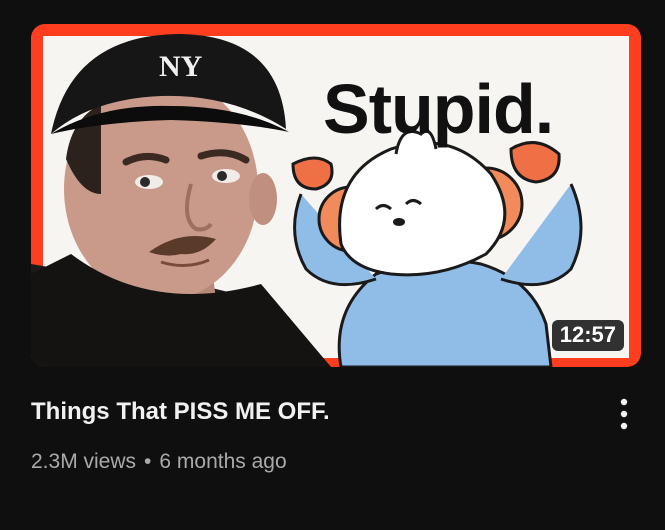 The image size is (665, 530). Describe the element at coordinates (438, 109) in the screenshot. I see `thumbnail-text: Stupid.` at that location.